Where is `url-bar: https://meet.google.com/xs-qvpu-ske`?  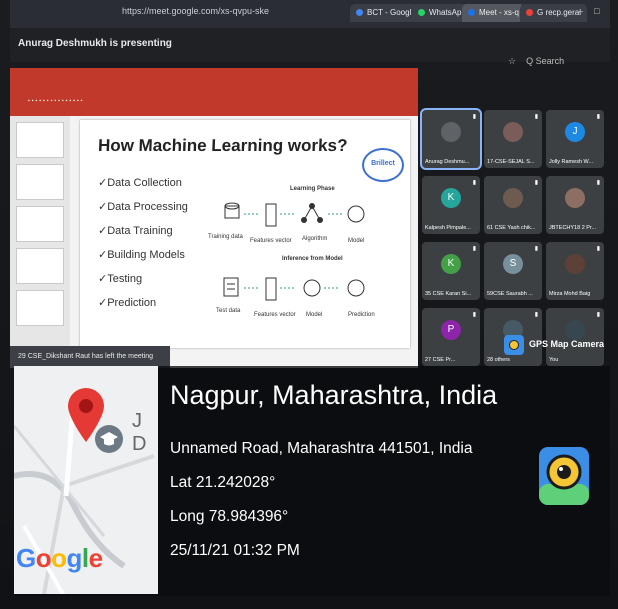
url-bar: https://meet.google.com/xs-qvpu-ske is located at coordinates (195, 11).